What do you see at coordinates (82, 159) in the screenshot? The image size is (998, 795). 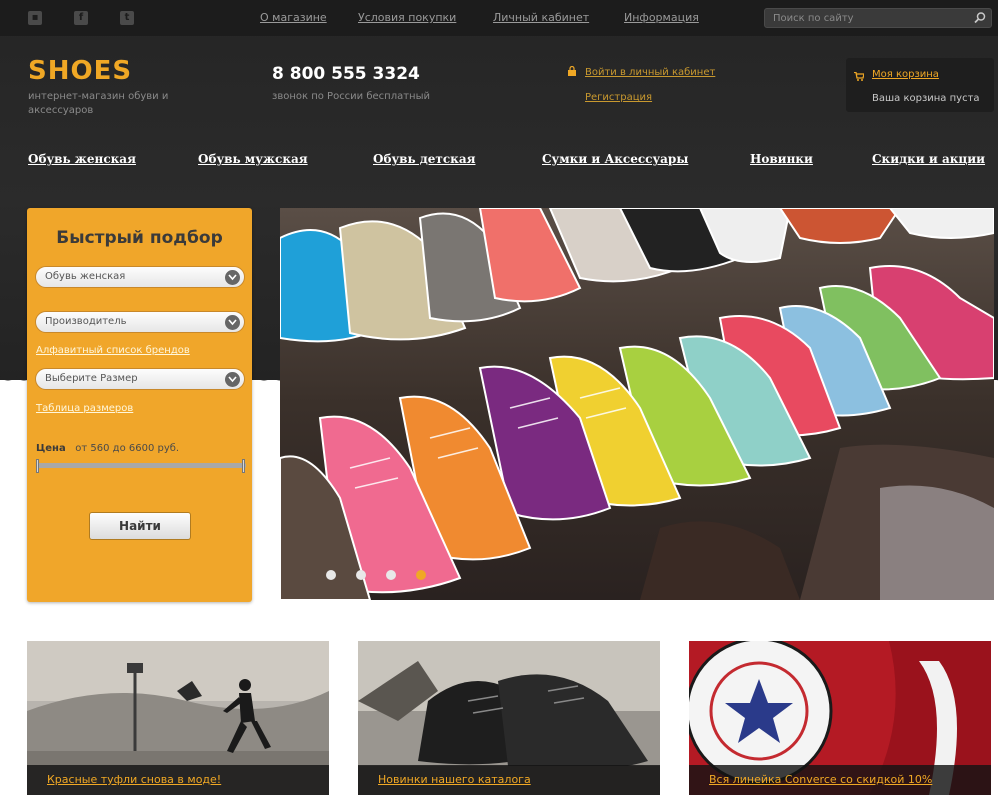 I see `nav-women-shoes: Обувь женская` at bounding box center [82, 159].